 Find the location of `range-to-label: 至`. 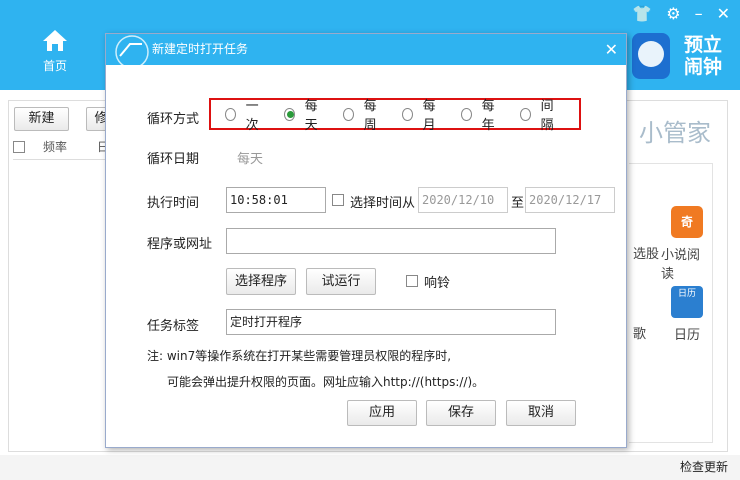

range-to-label: 至 is located at coordinates (518, 203).